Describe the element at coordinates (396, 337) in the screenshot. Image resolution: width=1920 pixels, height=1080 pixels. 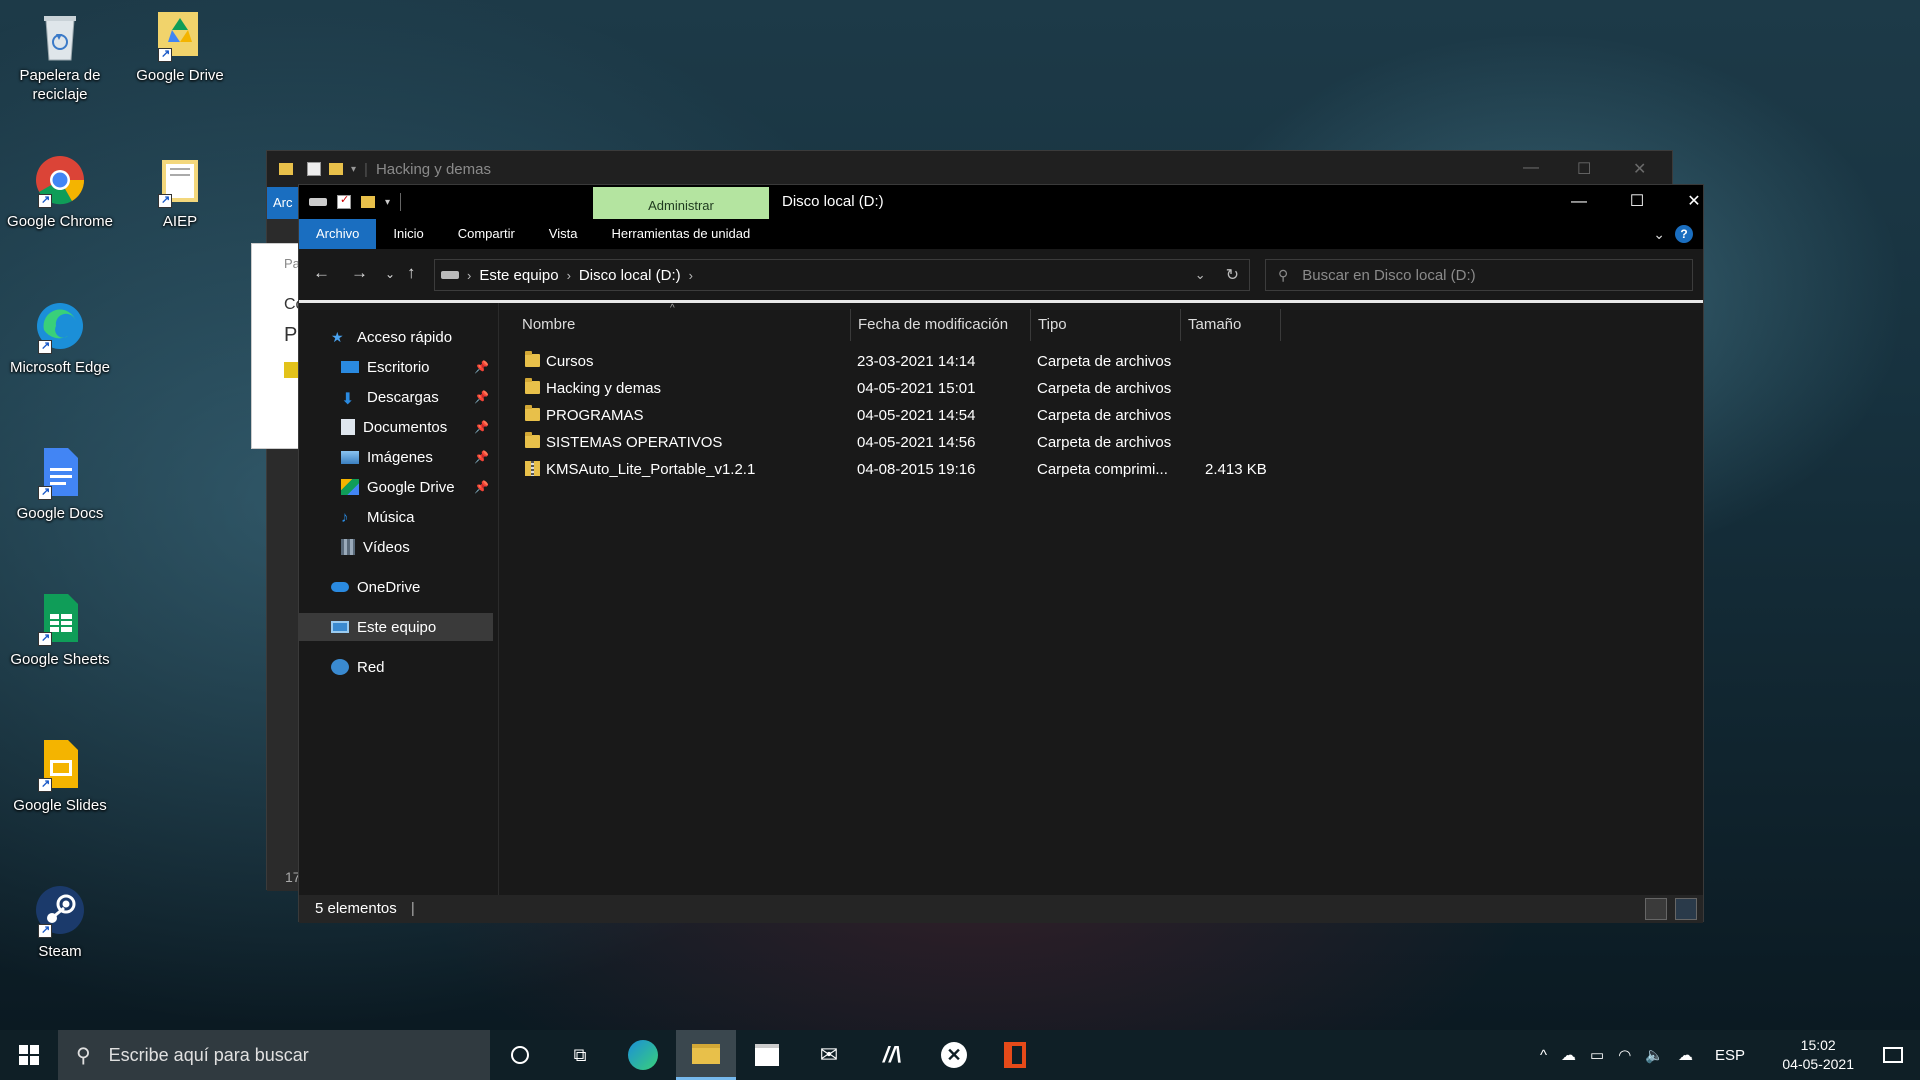
I see `sidebar-item-acceso-rapido: ★ Acceso rápido` at that location.